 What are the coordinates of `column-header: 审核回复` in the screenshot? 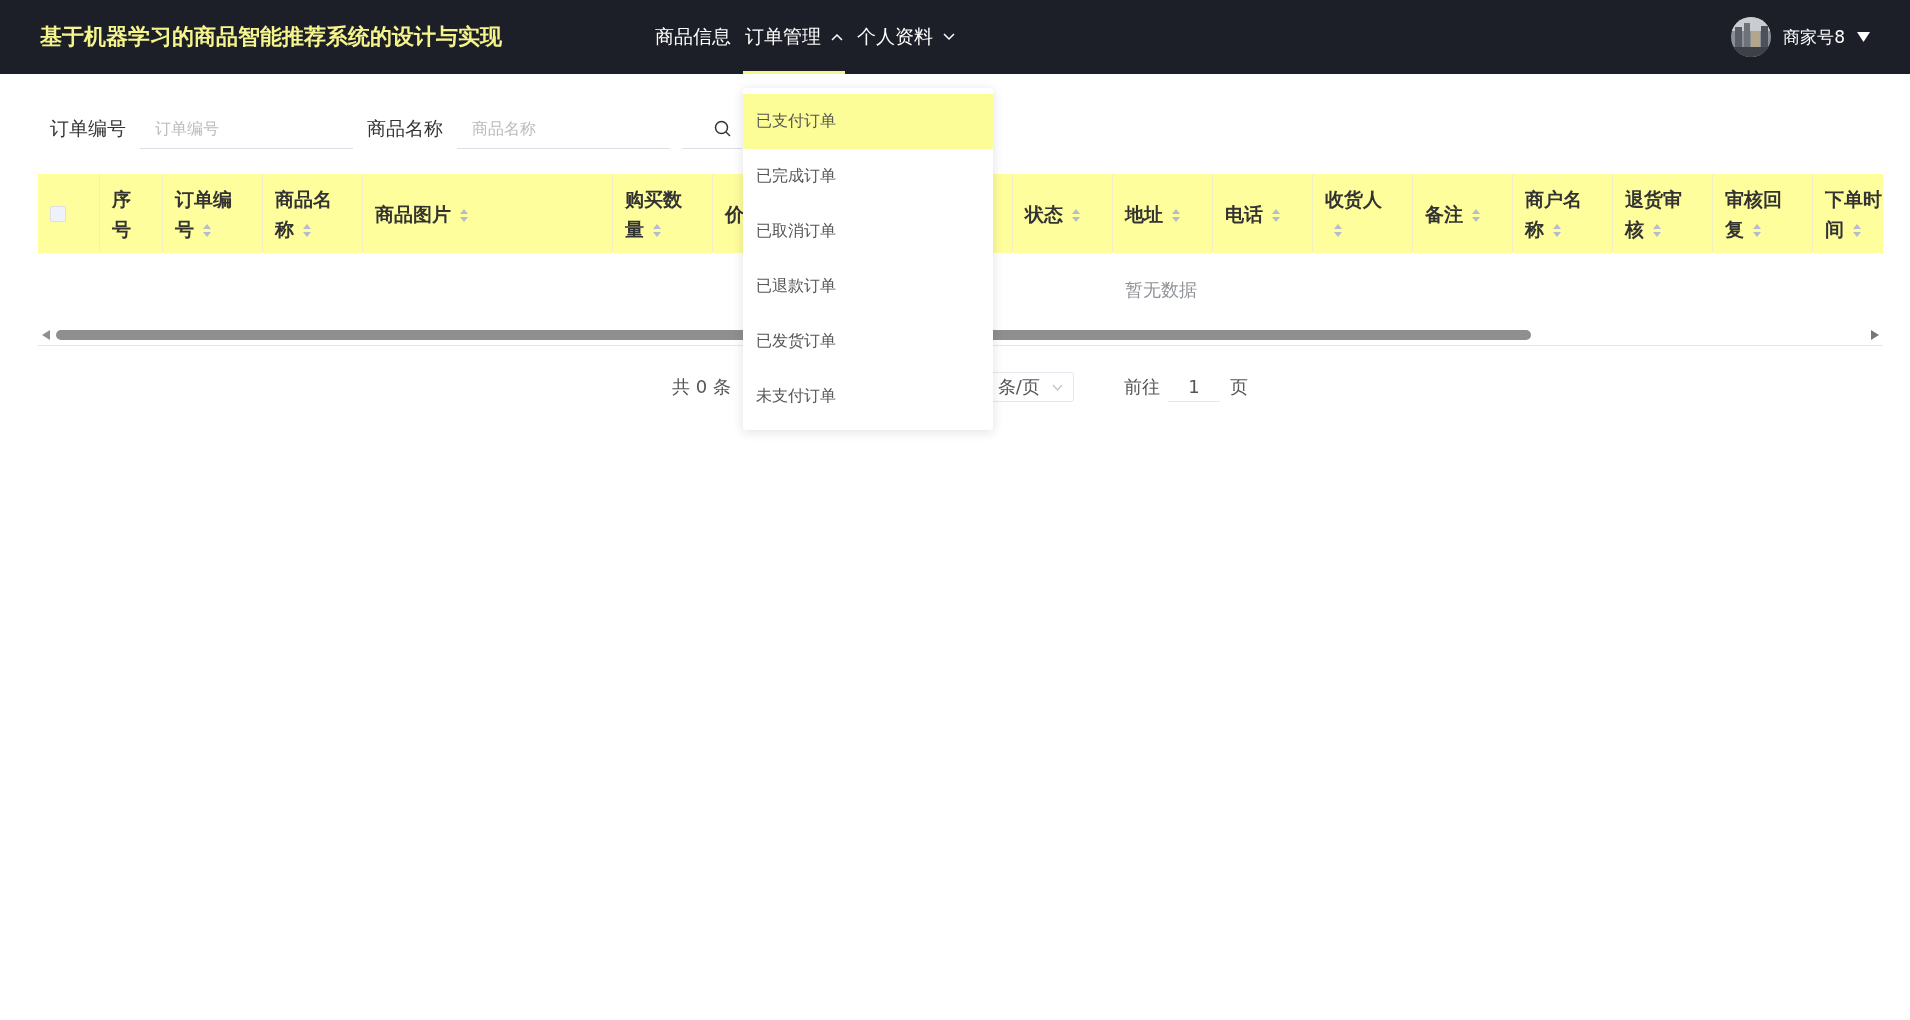 It's located at (1755, 213).